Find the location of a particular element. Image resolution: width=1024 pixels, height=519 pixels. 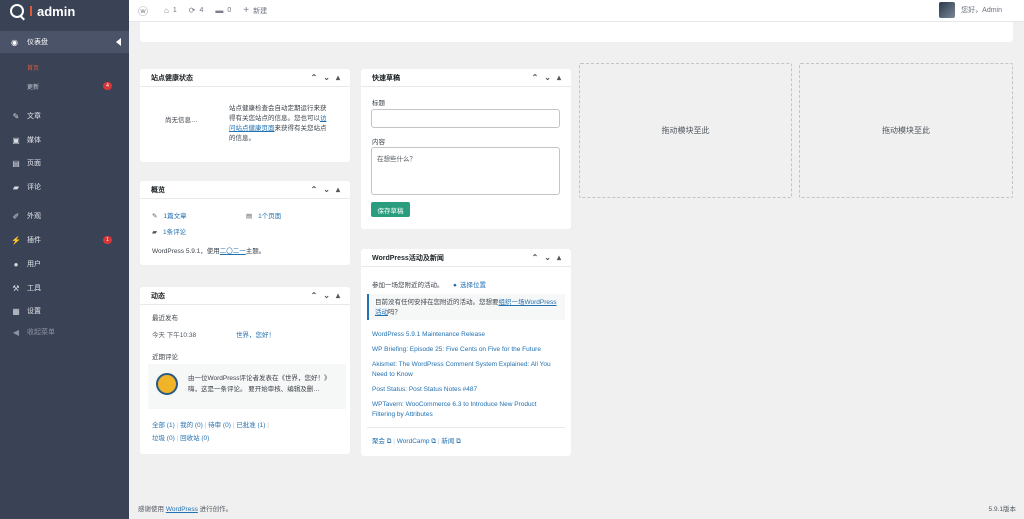

posts-count-link: ✎ 1篇文章 is located at coordinates (169, 215).